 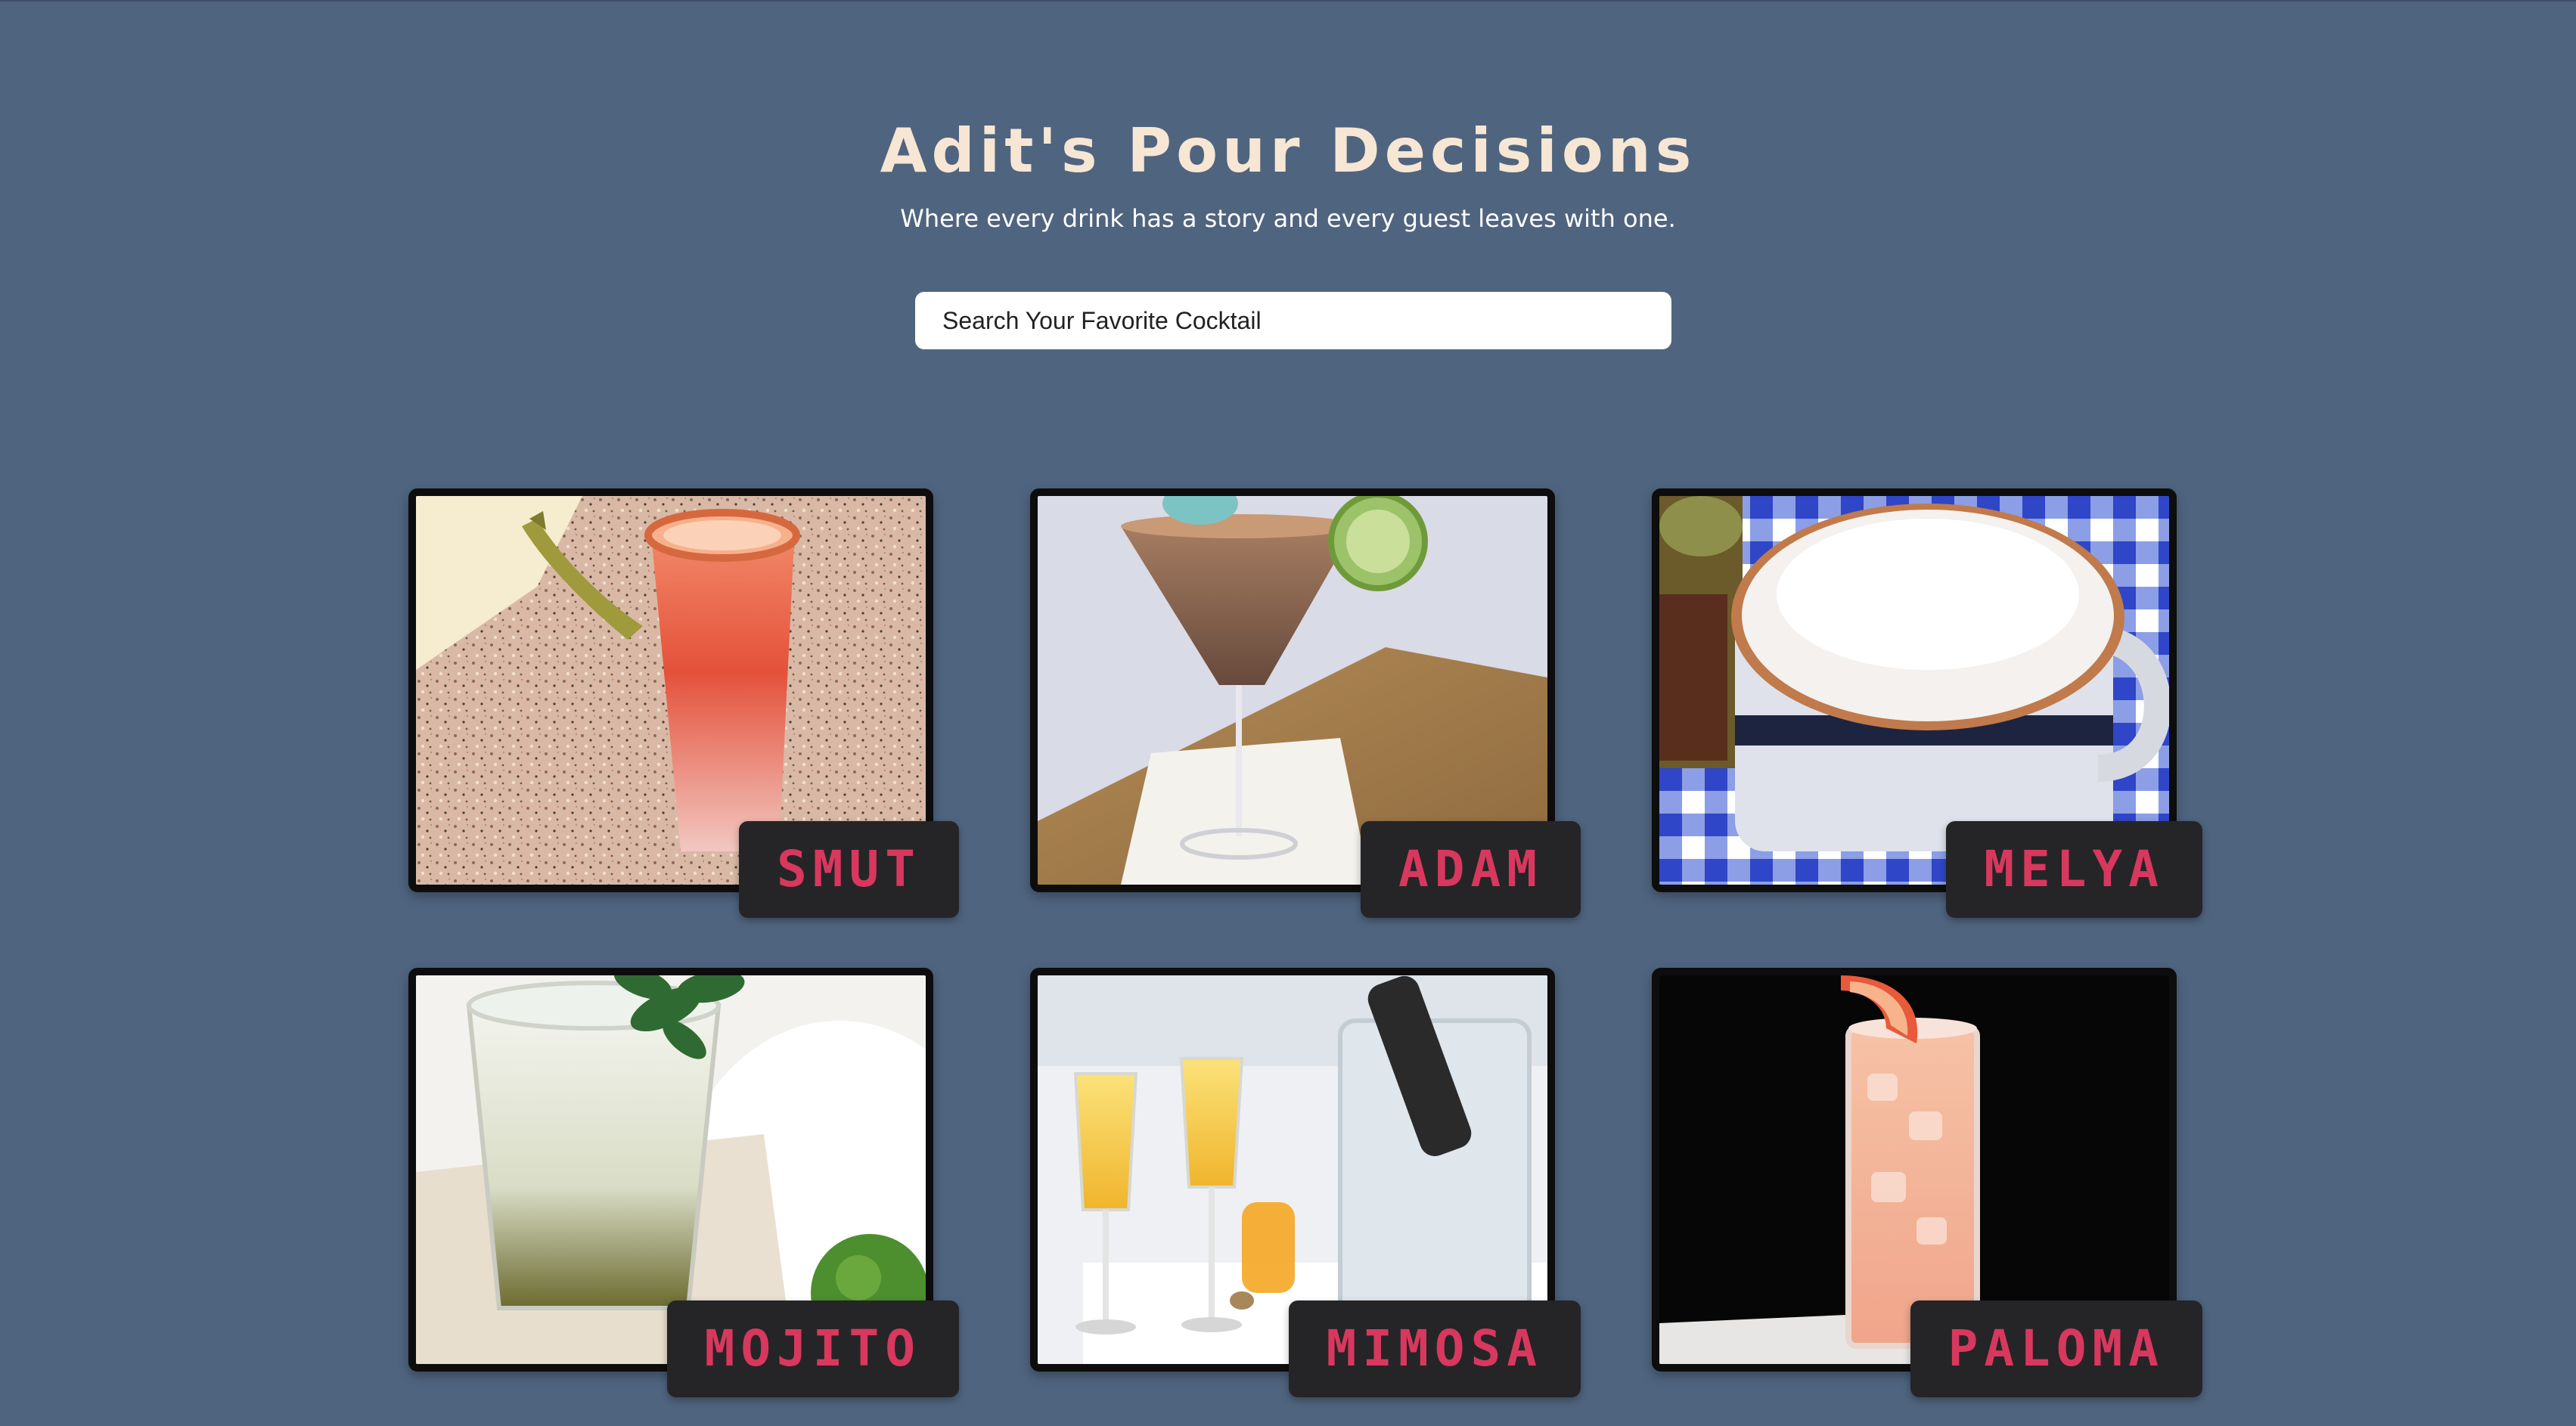 I want to click on cocktail-name-tag: ADAM, so click(x=1471, y=869).